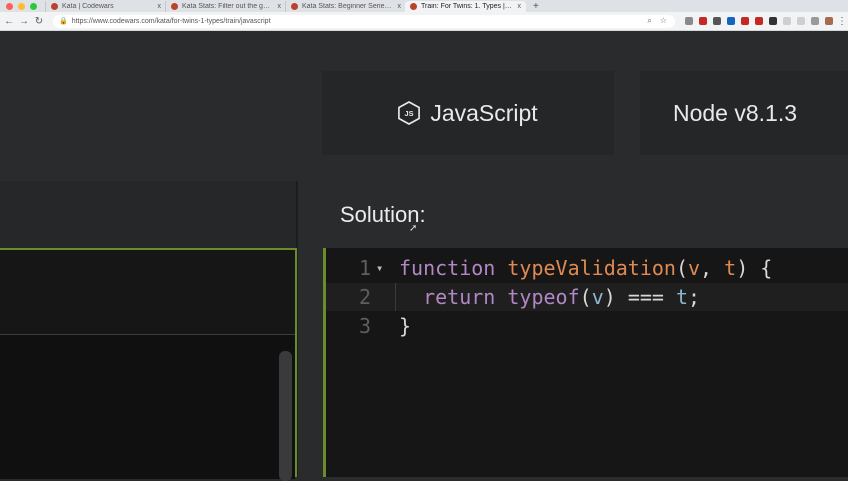  I want to click on zoom-icon: ⌕, so click(649, 21).